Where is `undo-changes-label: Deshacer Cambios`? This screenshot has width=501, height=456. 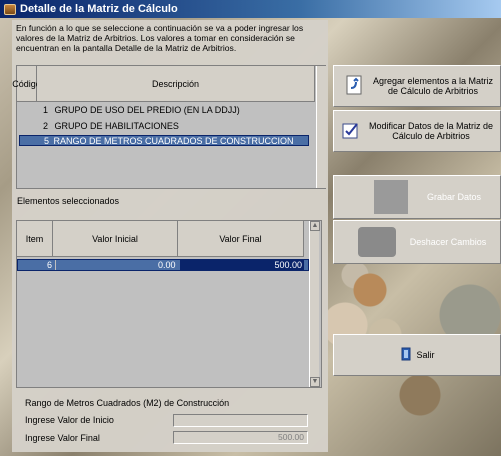
undo-changes-label: Deshacer Cambios is located at coordinates (448, 242).